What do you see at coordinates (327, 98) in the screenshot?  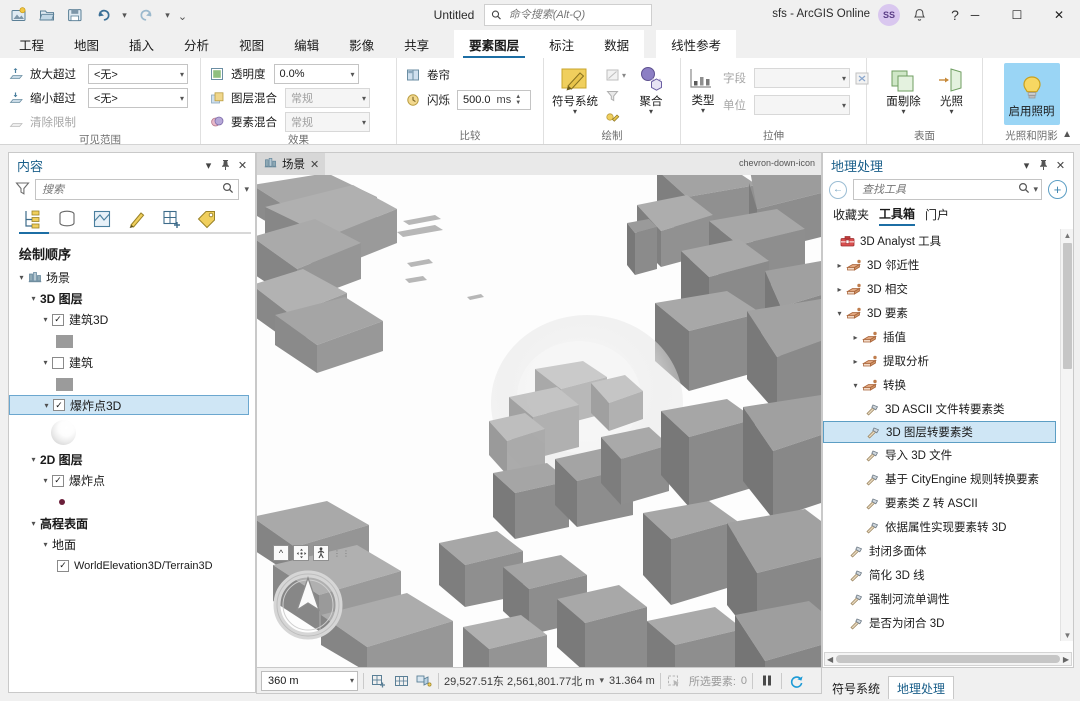 I see `layer-blend-combo: 常规 ▾` at bounding box center [327, 98].